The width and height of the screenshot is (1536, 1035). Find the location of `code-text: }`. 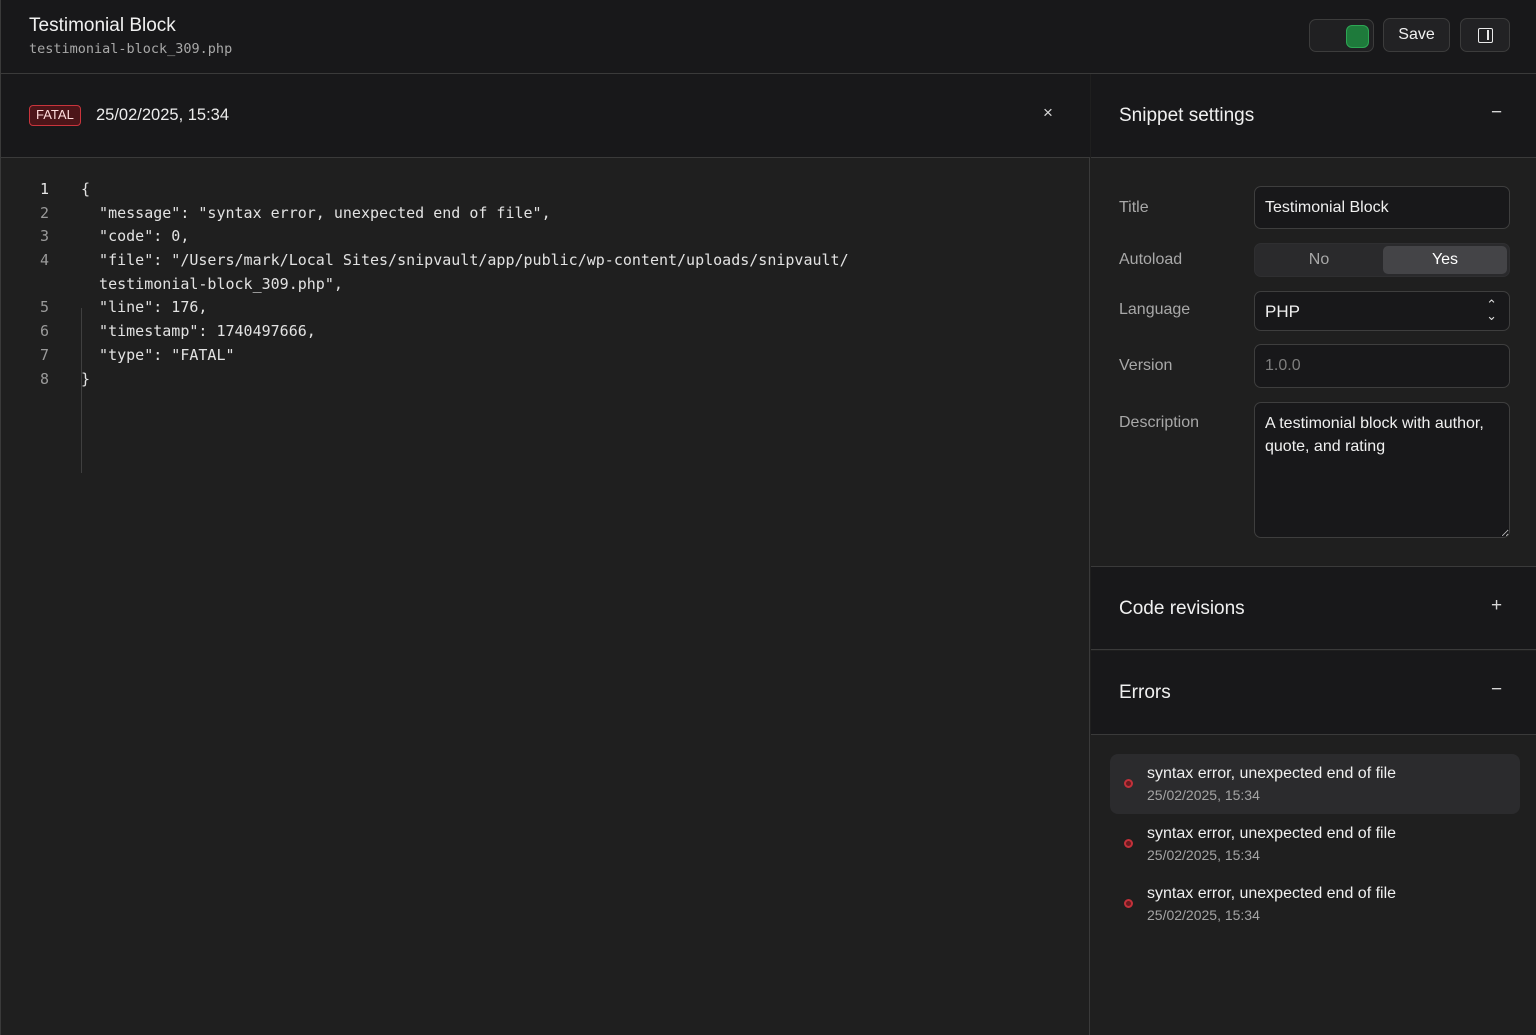

code-text: } is located at coordinates (86, 378).